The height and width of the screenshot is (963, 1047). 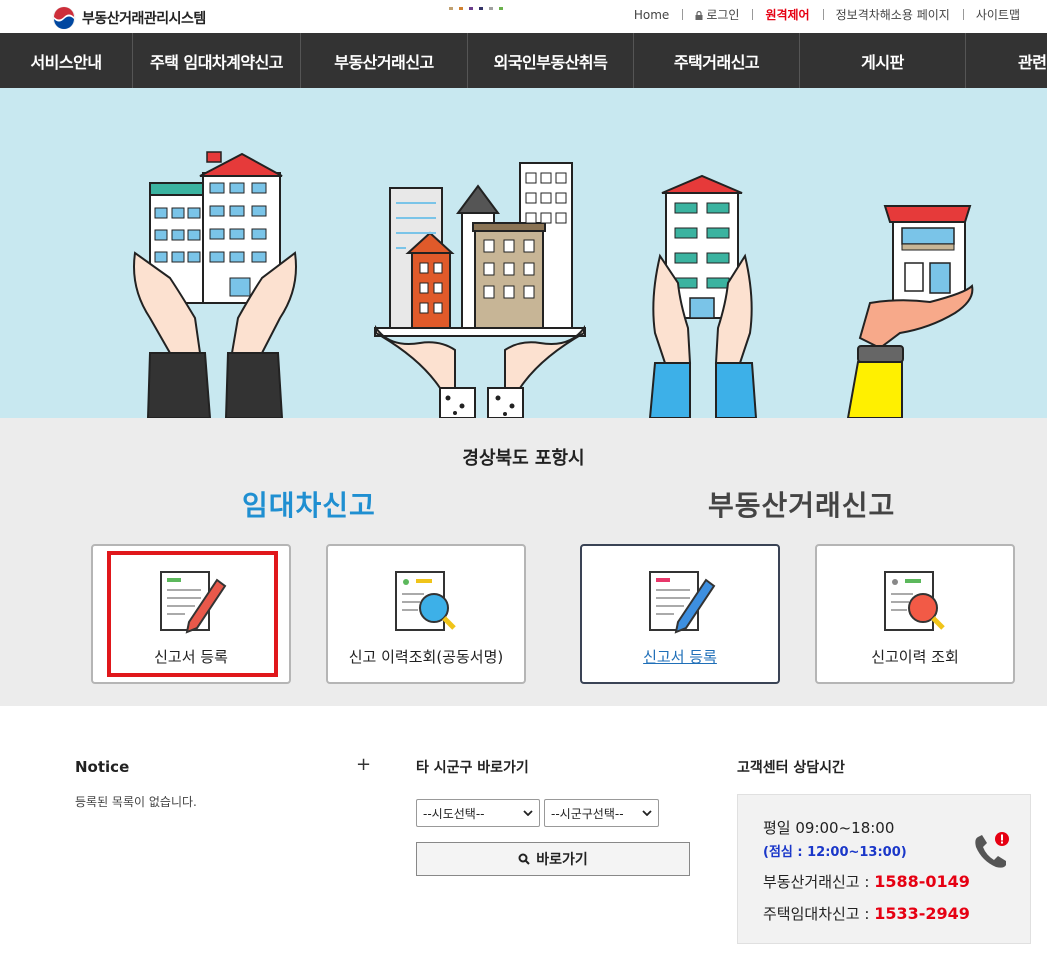 I want to click on notice-empty-text: 등록된 목록이 없습니다., so click(x=136, y=802).